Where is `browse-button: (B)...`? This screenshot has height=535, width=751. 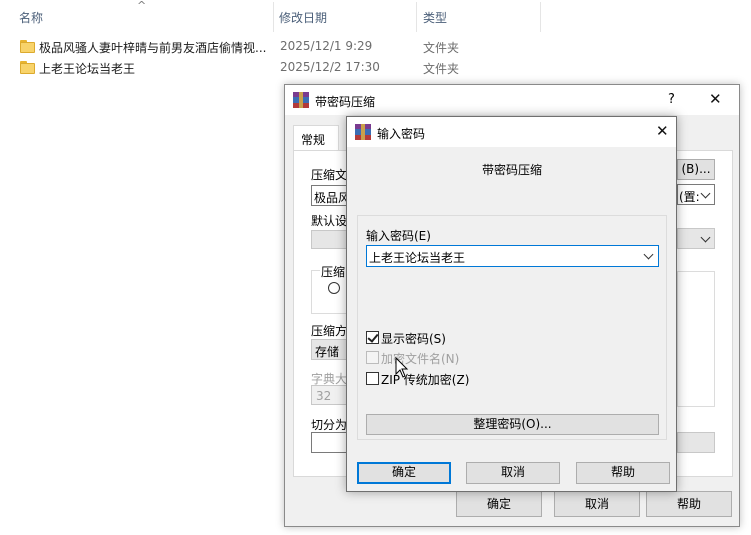 browse-button: (B)... is located at coordinates (696, 169).